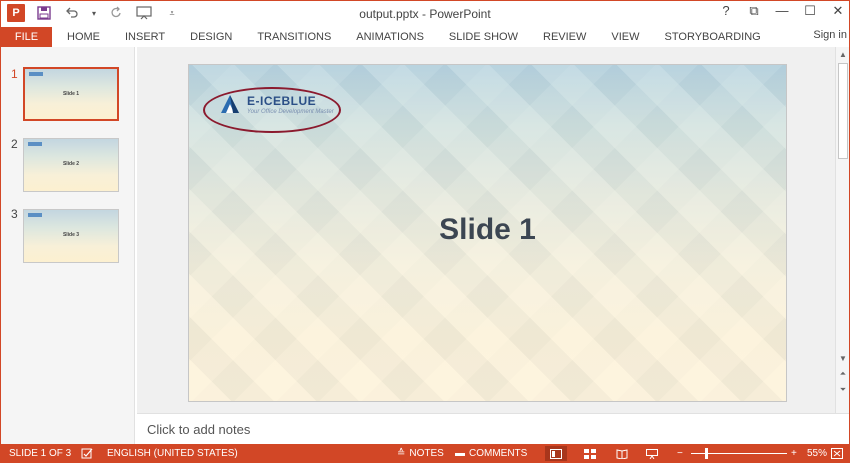  What do you see at coordinates (590, 453) in the screenshot?
I see `slide-sorter-view-icon` at bounding box center [590, 453].